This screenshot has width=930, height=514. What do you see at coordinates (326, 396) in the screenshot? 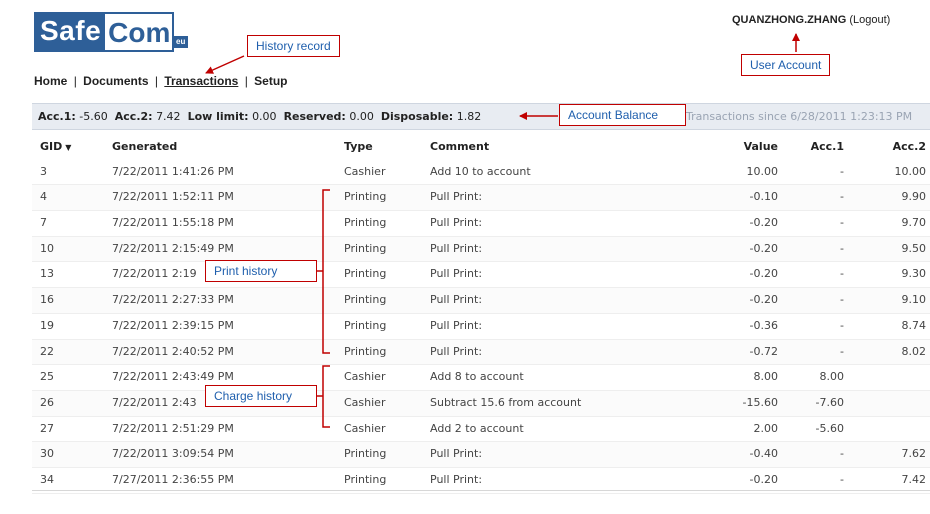
I see `charge-history-bracket` at bounding box center [326, 396].